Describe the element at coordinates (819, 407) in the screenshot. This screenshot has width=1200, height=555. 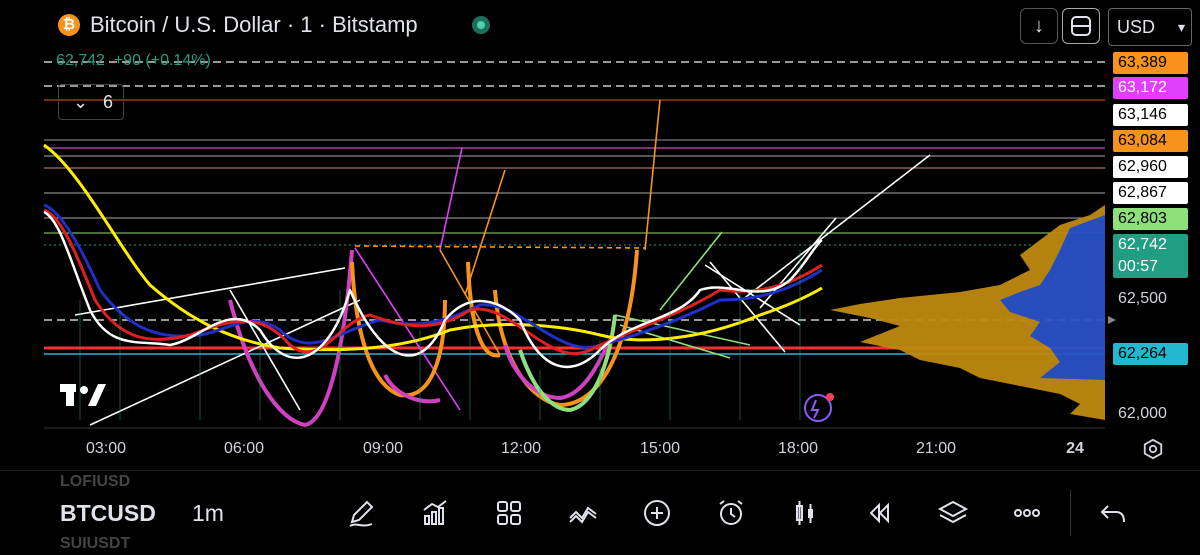
I see `assistant-icon` at that location.